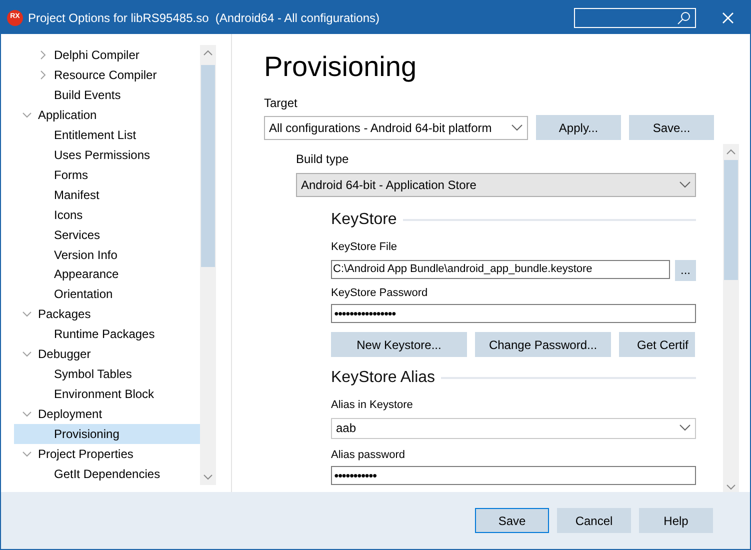  What do you see at coordinates (364, 220) in the screenshot?
I see `section-heading: KeyStore` at bounding box center [364, 220].